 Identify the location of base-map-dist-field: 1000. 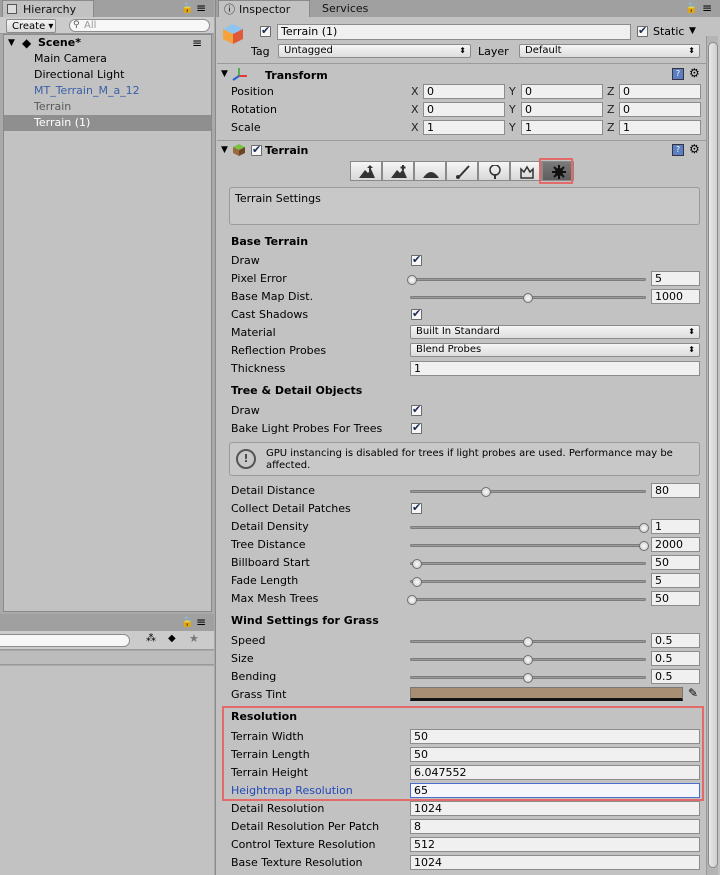
(675, 296).